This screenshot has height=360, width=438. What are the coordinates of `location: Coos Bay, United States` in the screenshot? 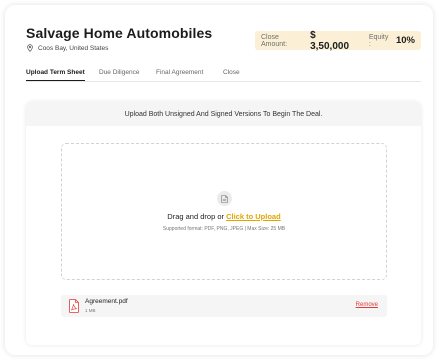 It's located at (67, 48).